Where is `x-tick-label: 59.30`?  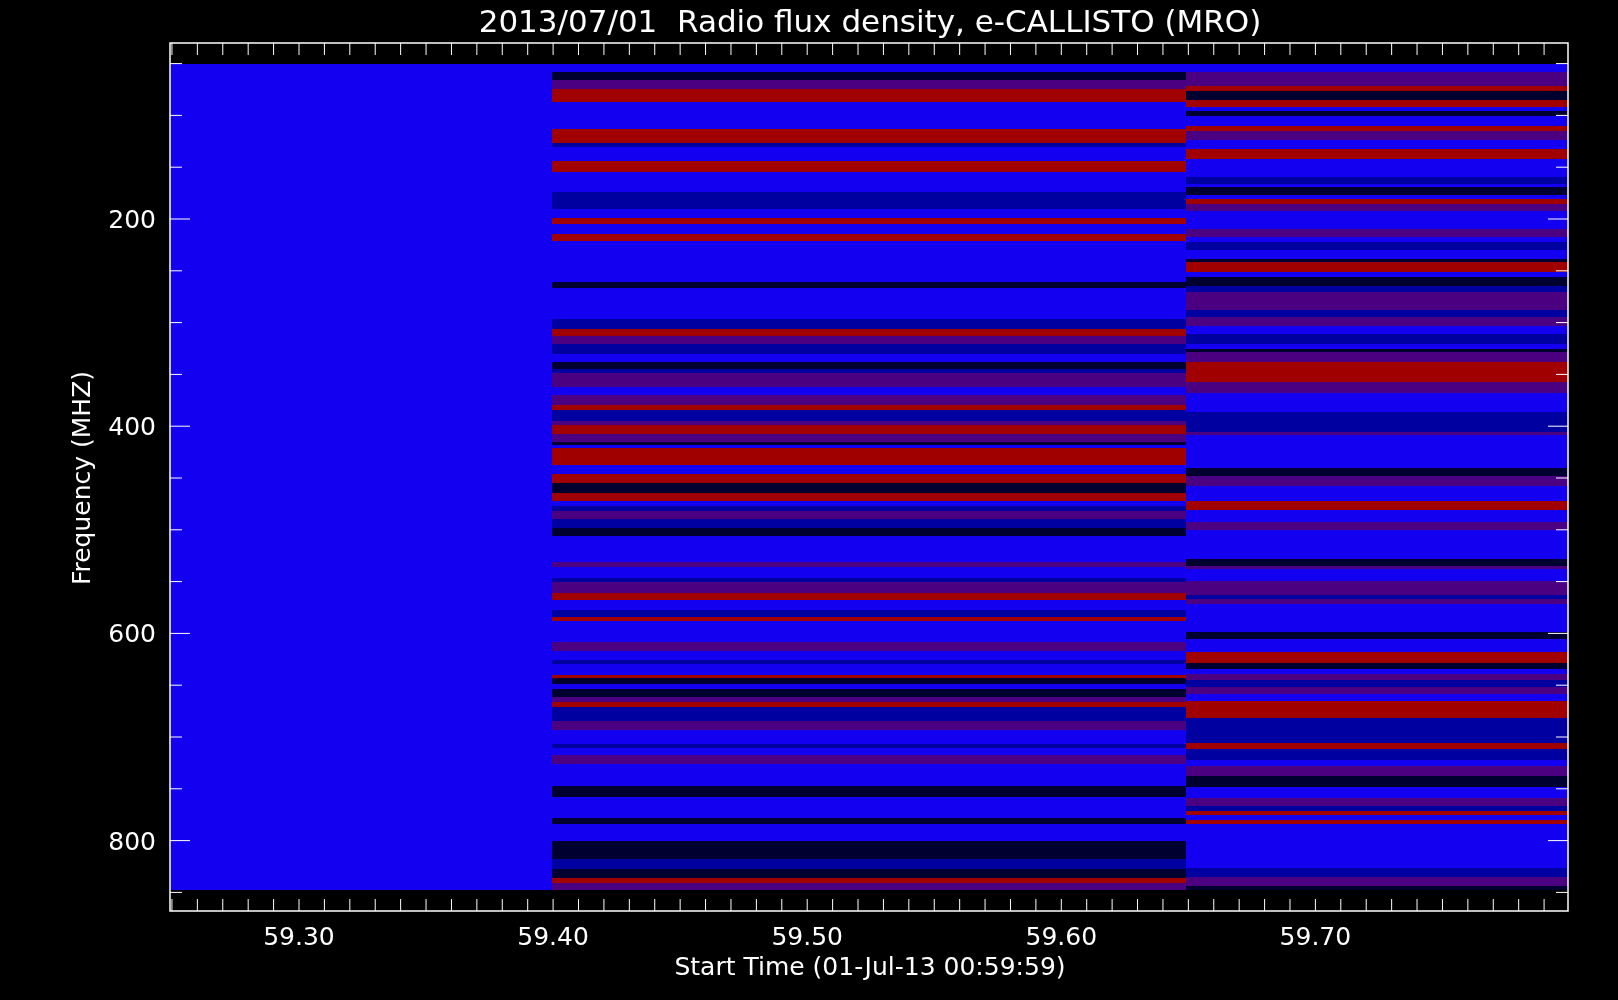 x-tick-label: 59.30 is located at coordinates (299, 936).